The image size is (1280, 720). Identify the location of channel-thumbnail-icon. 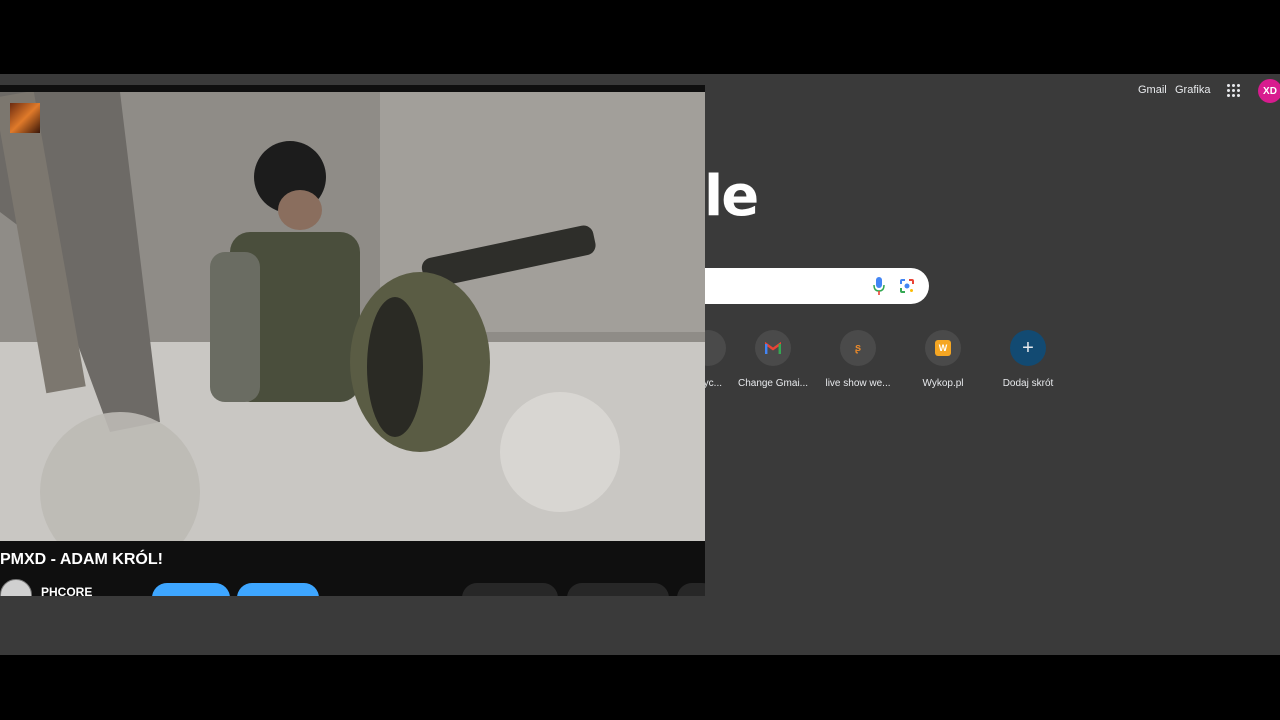
(25, 118).